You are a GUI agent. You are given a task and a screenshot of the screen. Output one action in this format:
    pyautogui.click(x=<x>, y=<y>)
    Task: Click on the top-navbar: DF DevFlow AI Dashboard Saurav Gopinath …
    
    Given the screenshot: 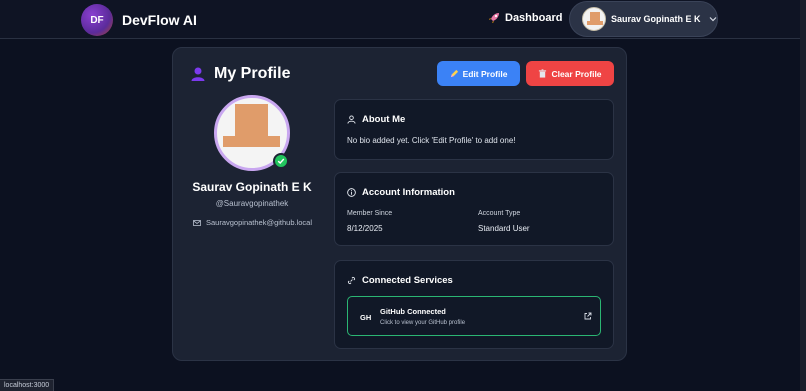 What is the action you would take?
    pyautogui.click(x=403, y=19)
    